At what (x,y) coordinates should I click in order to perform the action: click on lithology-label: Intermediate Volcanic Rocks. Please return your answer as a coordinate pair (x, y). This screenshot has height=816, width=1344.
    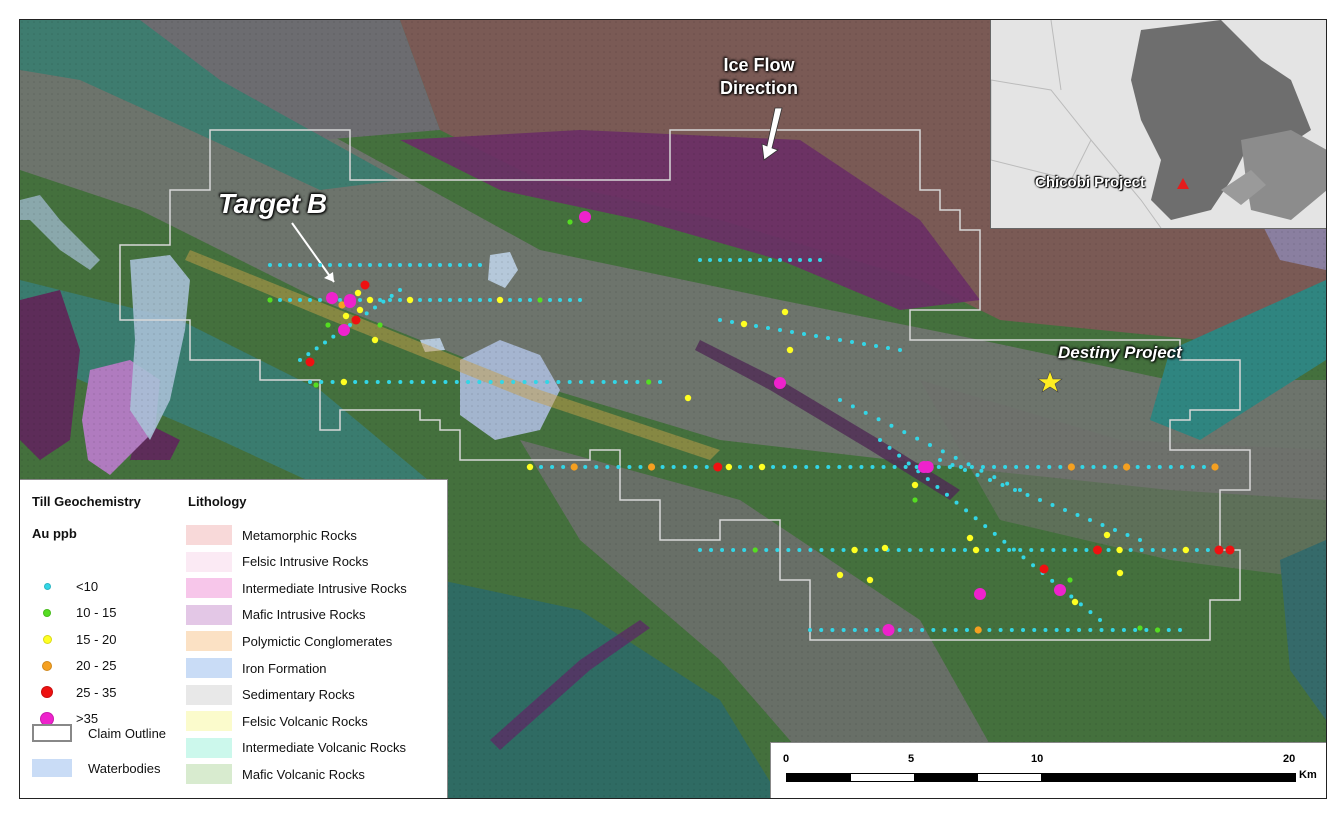
    Looking at the image, I should click on (324, 748).